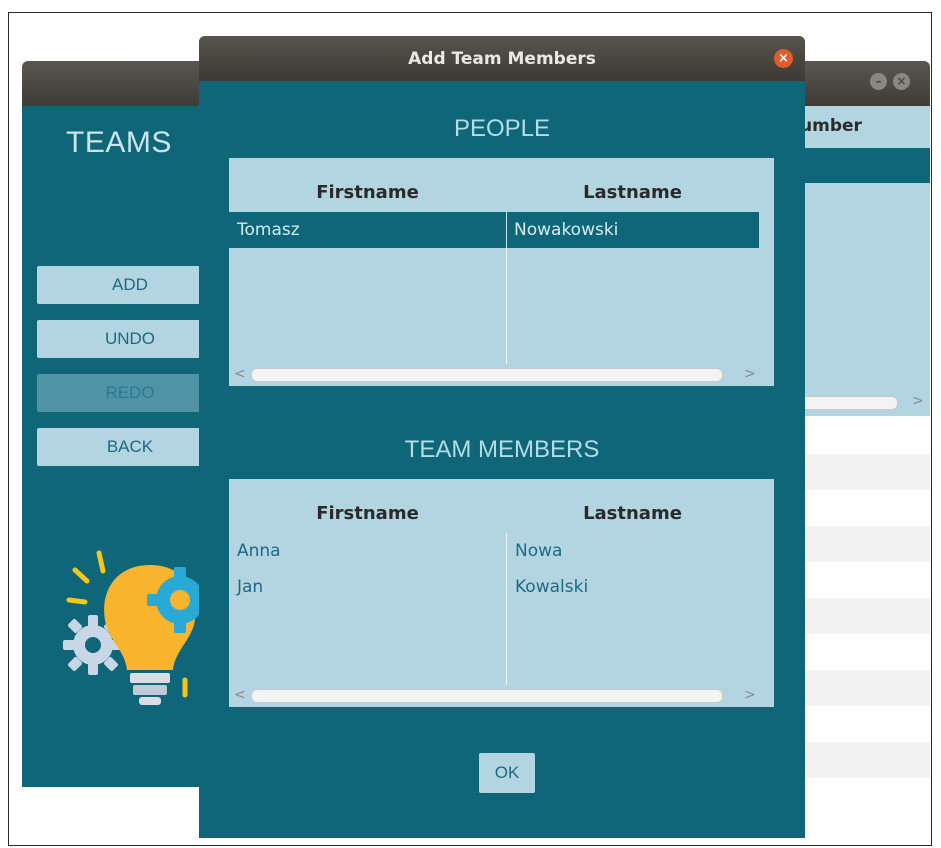 This screenshot has width=941, height=848. What do you see at coordinates (539, 551) in the screenshot?
I see `team-cell-lastname: Nowa` at bounding box center [539, 551].